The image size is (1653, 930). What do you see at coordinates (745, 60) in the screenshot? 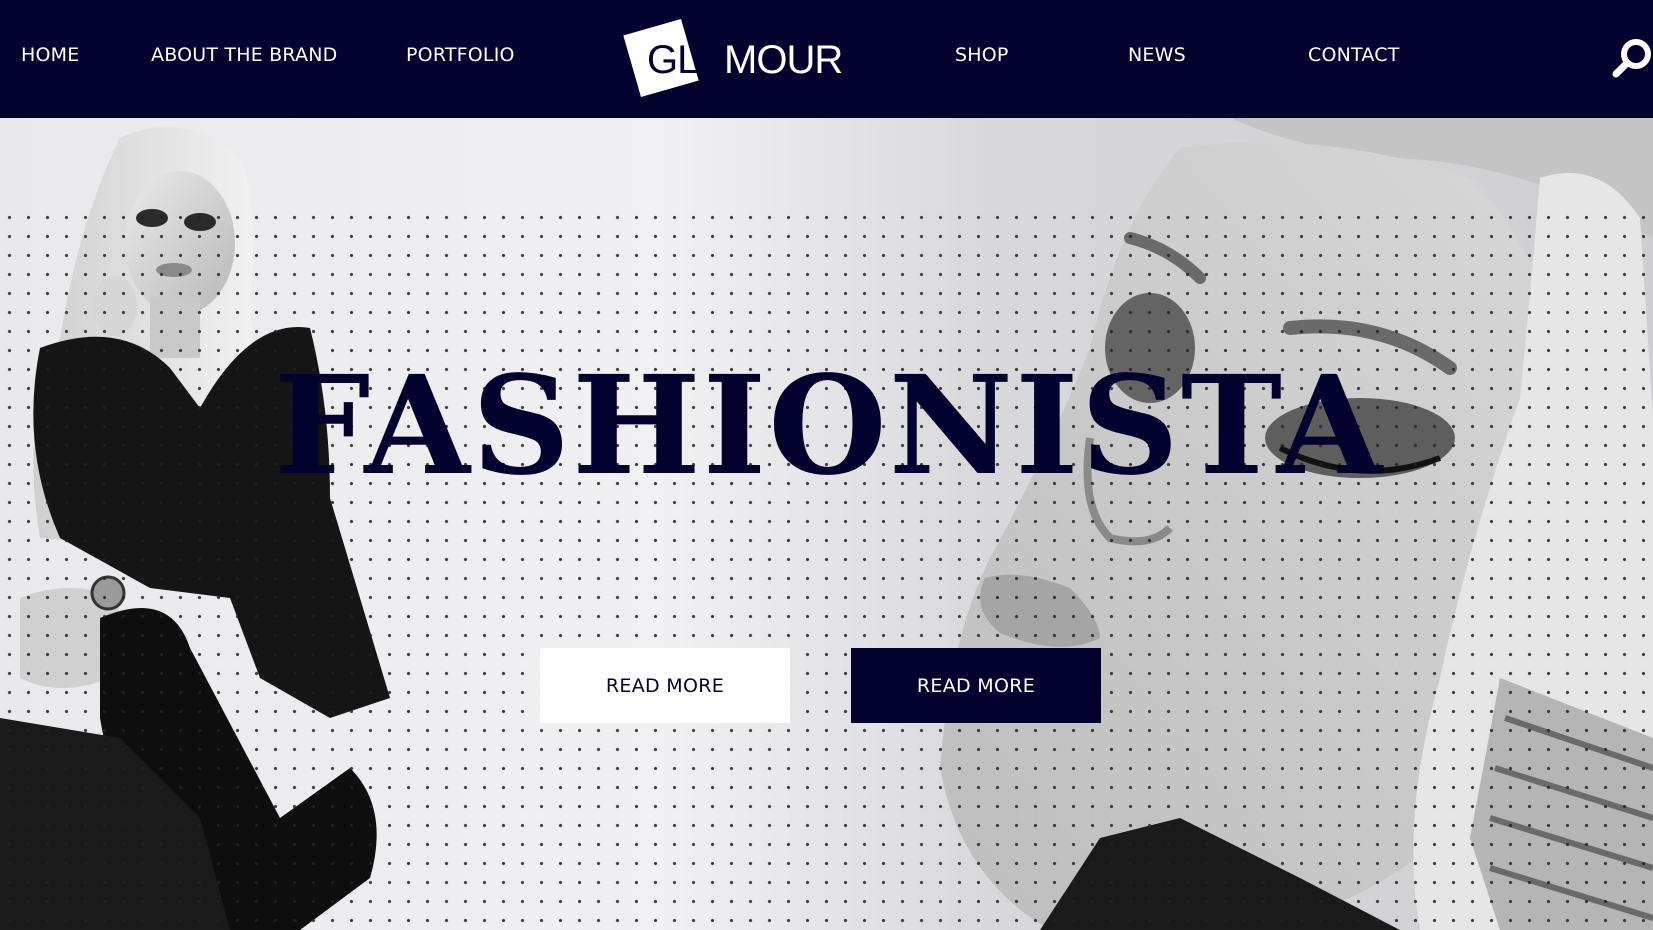
I see `logo-wordmark: GLAMOUR` at bounding box center [745, 60].